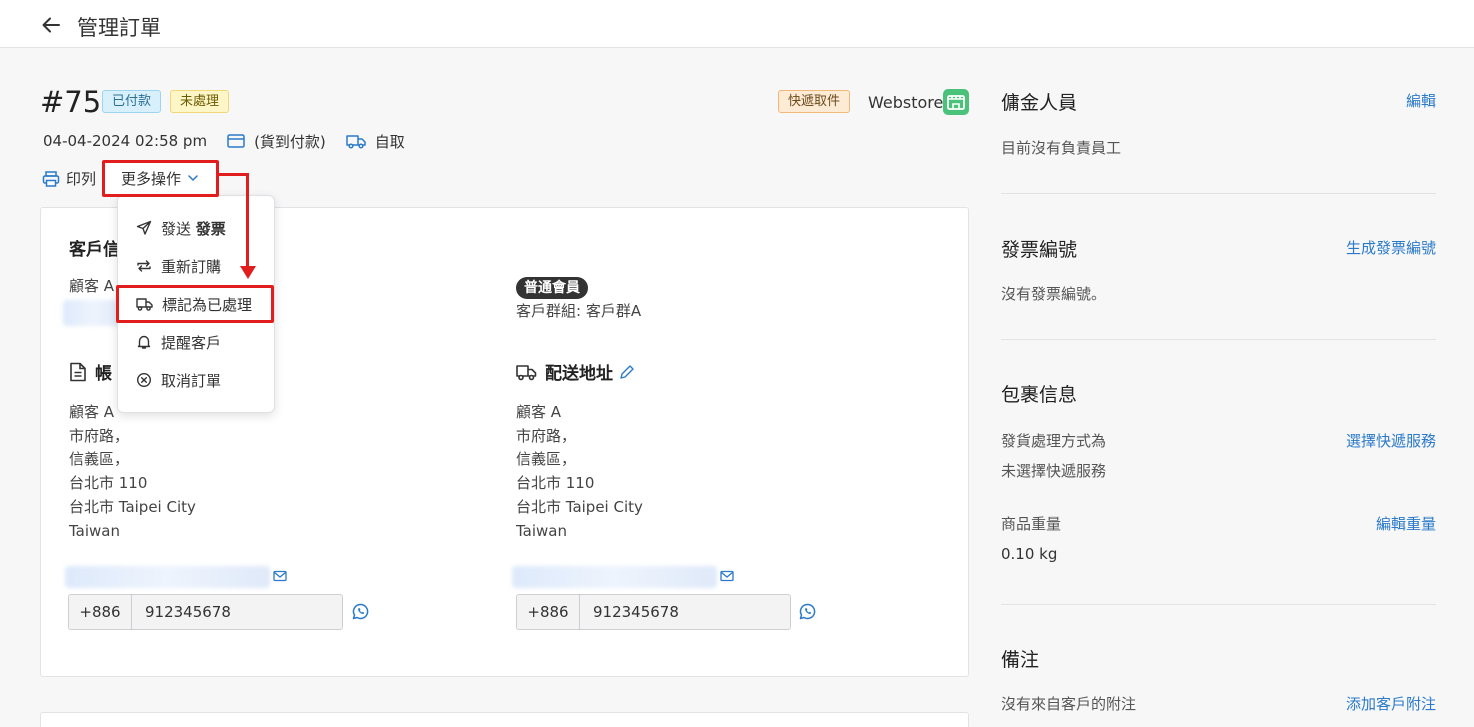 This screenshot has width=1474, height=727. I want to click on shipping-method-value: 未選擇快遞服務, so click(1054, 471).